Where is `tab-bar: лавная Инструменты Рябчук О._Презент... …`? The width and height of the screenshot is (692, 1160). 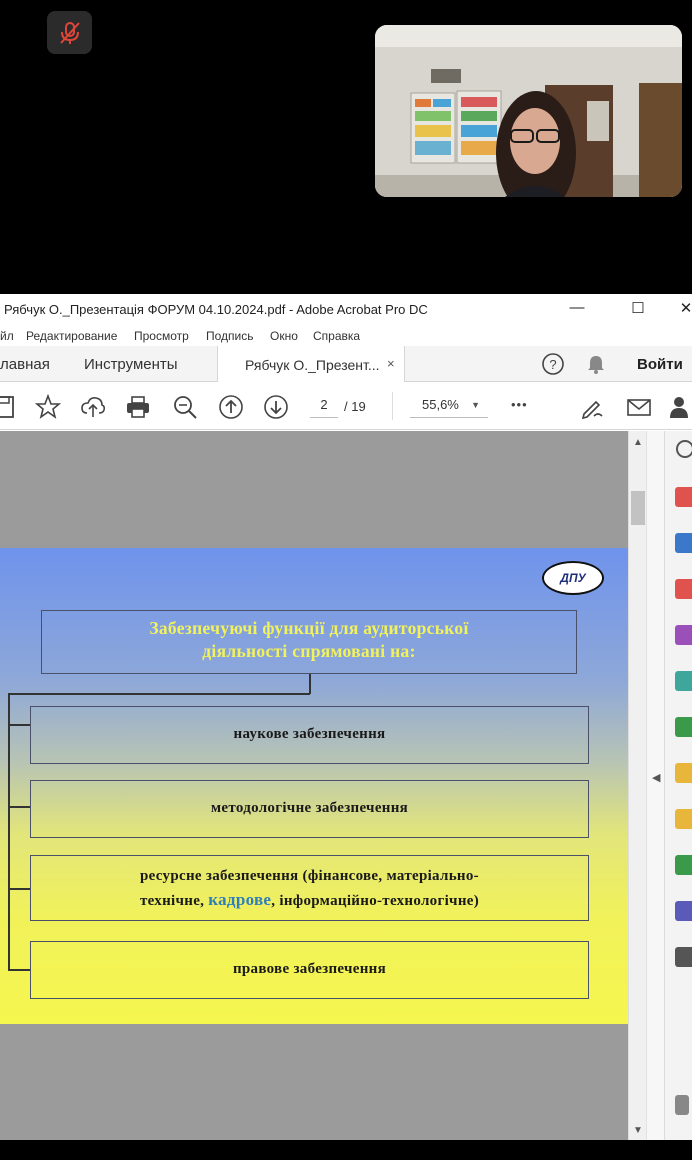
tab-bar: лавная Инструменты Рябчук О._Презент... … is located at coordinates (346, 364).